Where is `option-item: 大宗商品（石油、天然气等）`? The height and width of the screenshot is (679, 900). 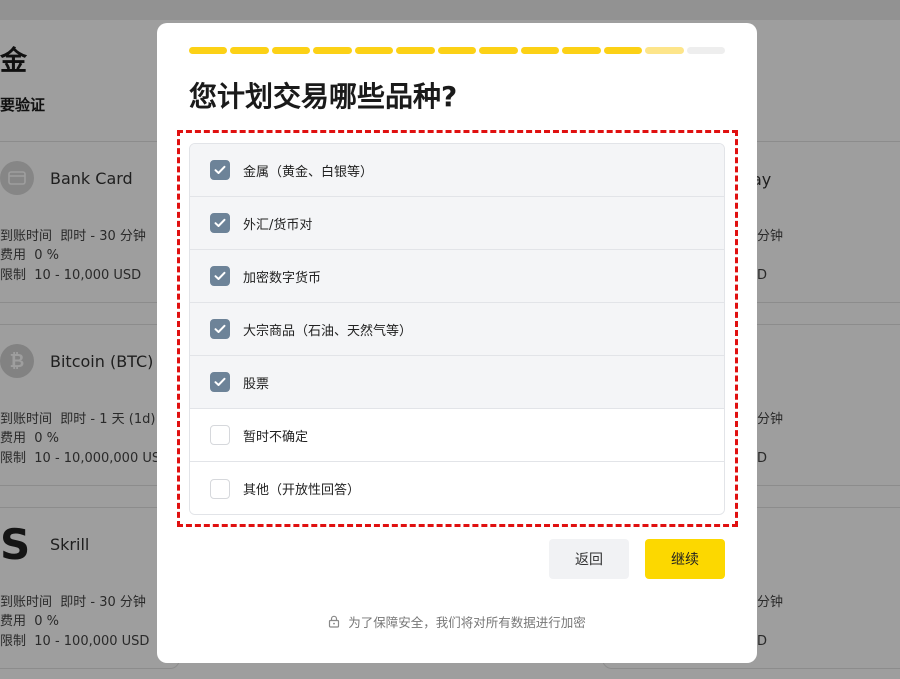
option-item: 大宗商品（石油、天然气等） is located at coordinates (457, 329).